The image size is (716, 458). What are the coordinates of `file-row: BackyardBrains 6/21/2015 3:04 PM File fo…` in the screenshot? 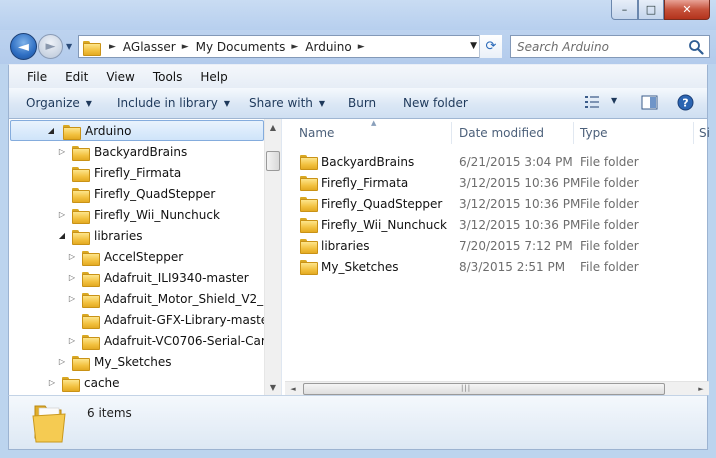 It's located at (497, 161).